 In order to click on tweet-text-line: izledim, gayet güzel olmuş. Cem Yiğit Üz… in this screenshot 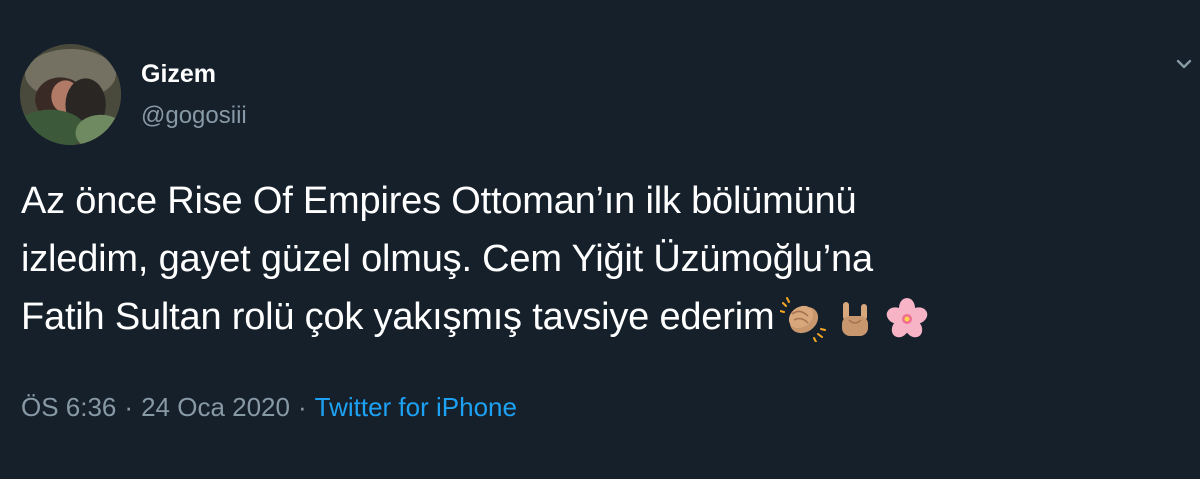, I will do `click(447, 259)`.